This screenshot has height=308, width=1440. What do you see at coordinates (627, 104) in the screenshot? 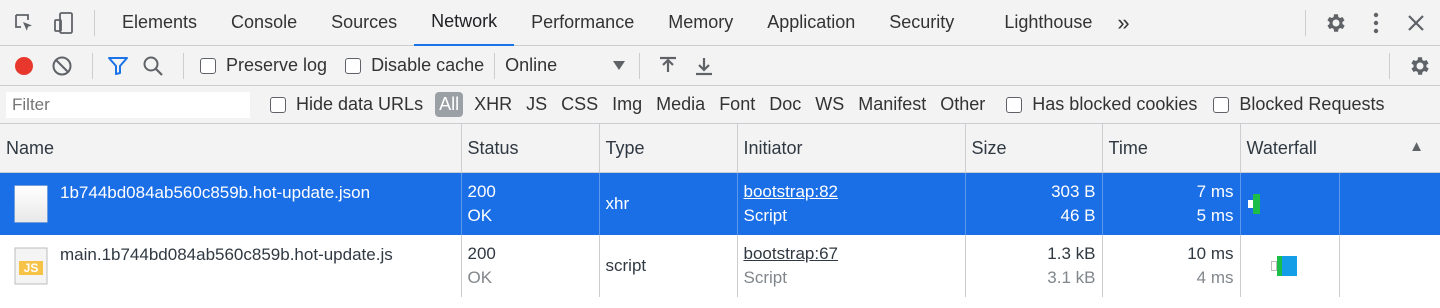
I see `filter-type-img: Img` at bounding box center [627, 104].